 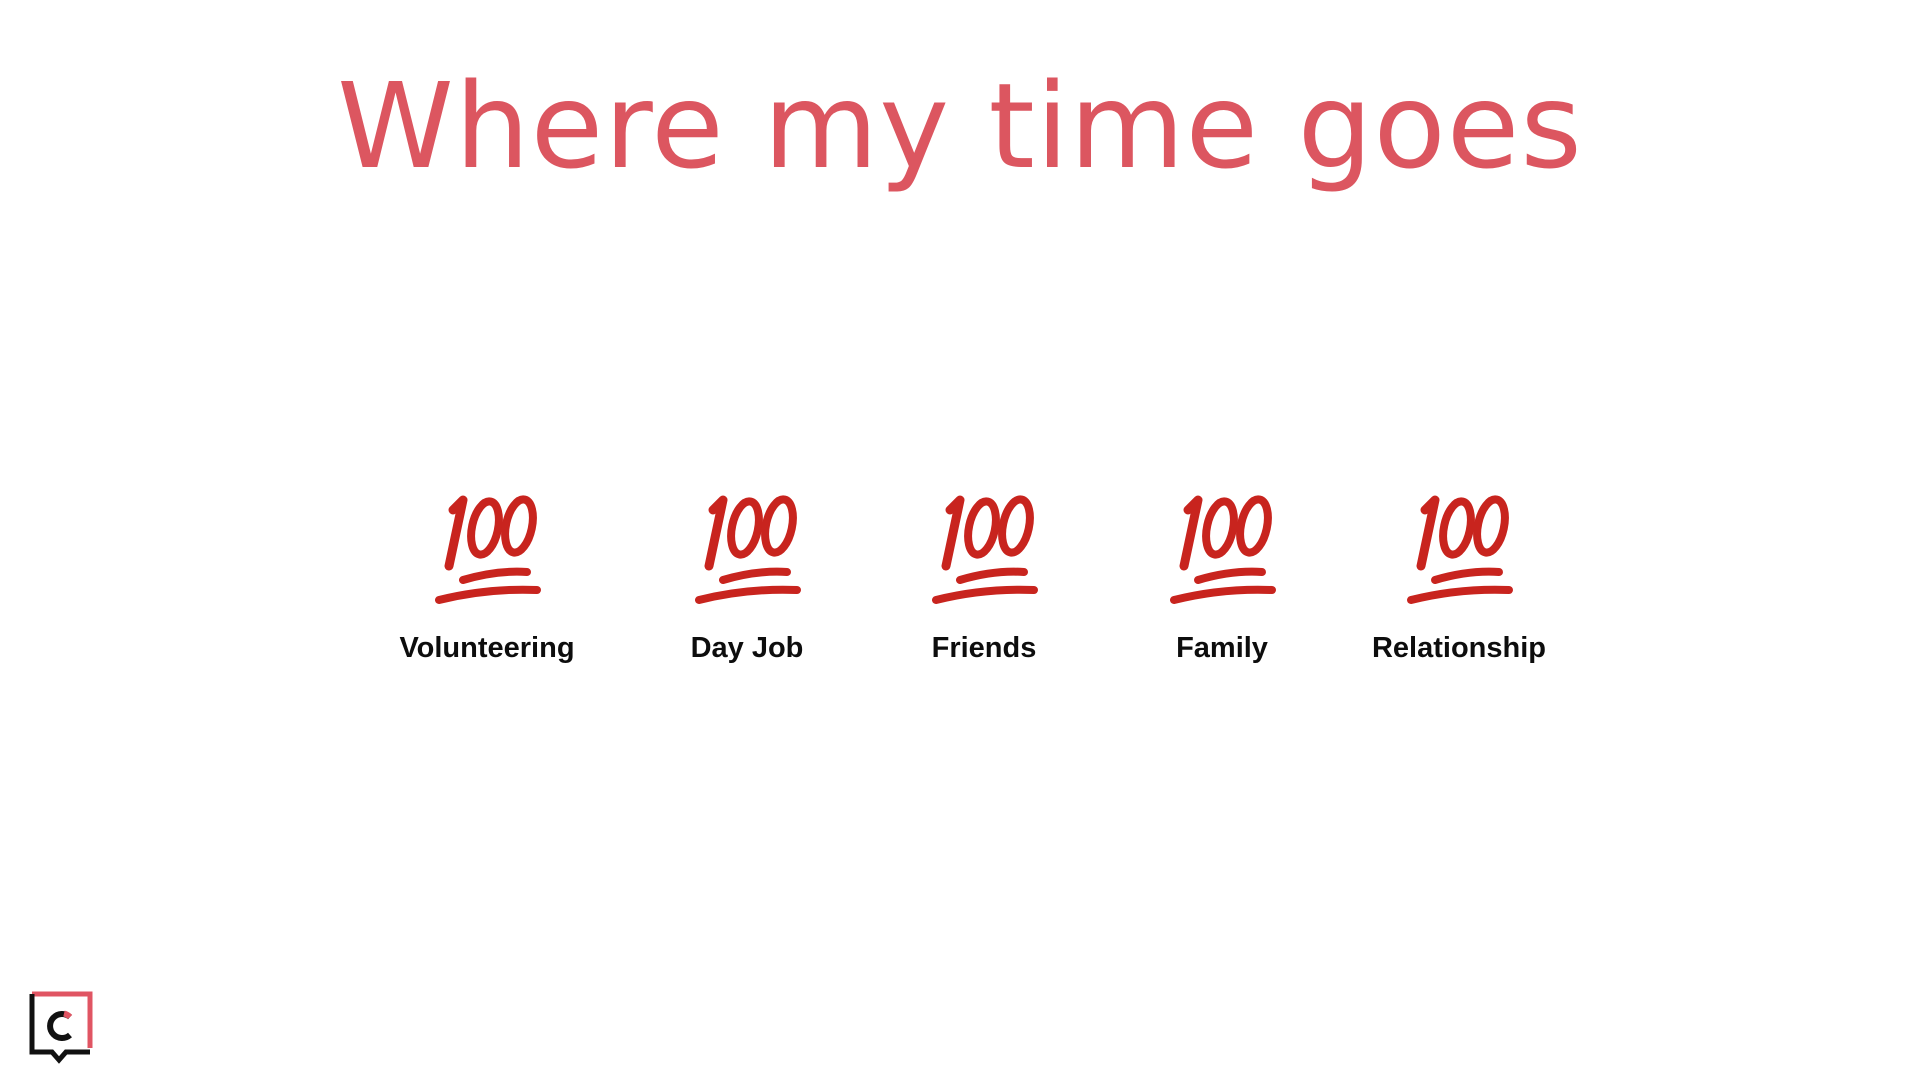 I want to click on slide-title: Where my time goes, so click(x=960, y=126).